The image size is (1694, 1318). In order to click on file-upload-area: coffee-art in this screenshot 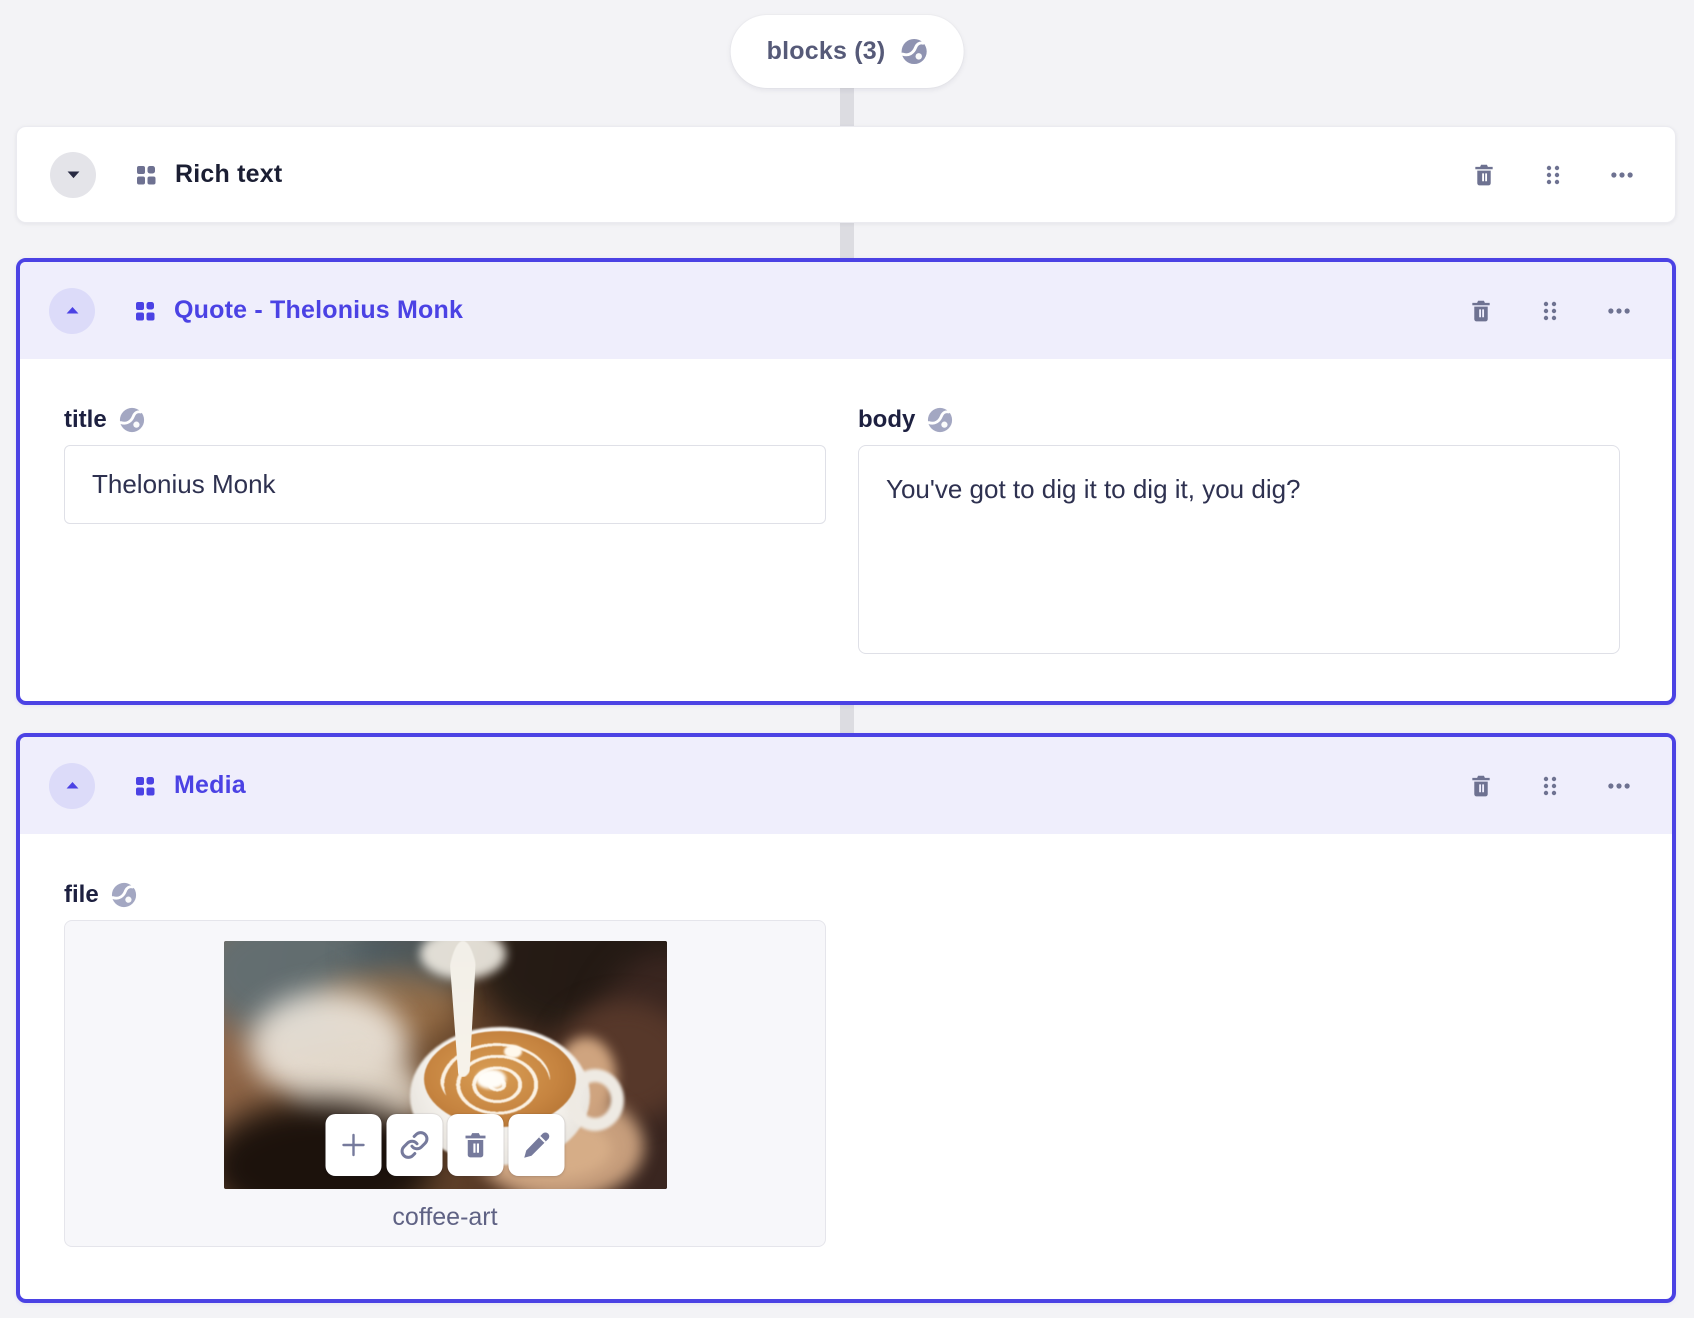, I will do `click(445, 1083)`.